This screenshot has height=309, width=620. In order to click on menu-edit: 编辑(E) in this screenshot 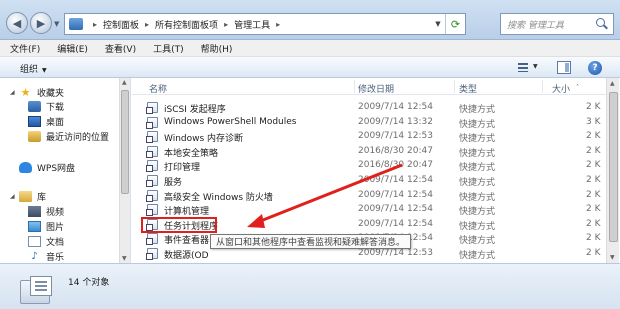, I will do `click(72, 48)`.